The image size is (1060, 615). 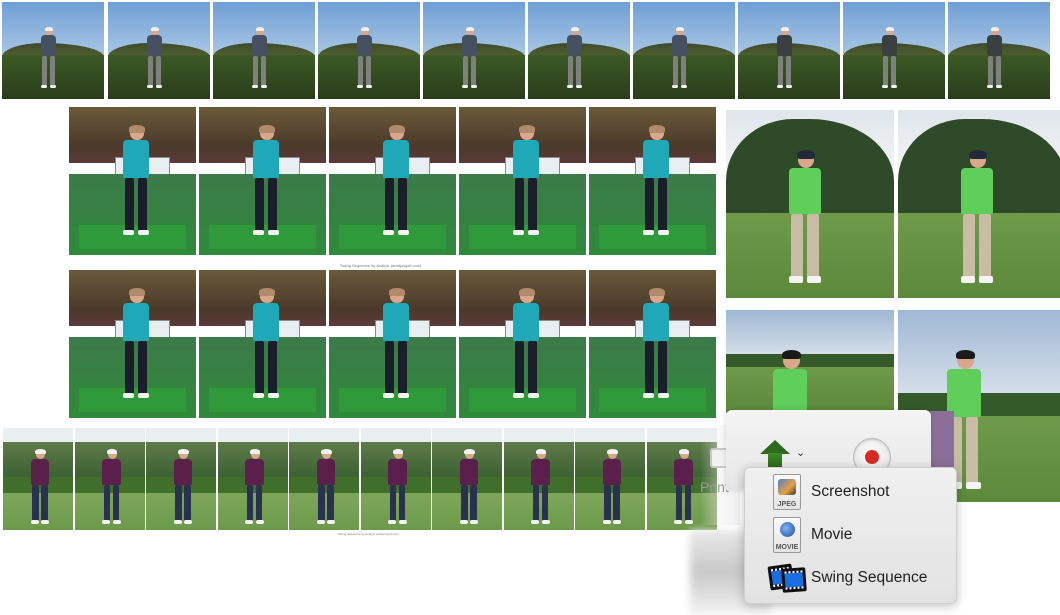 What do you see at coordinates (832, 534) in the screenshot?
I see `menu-item-label: Movie` at bounding box center [832, 534].